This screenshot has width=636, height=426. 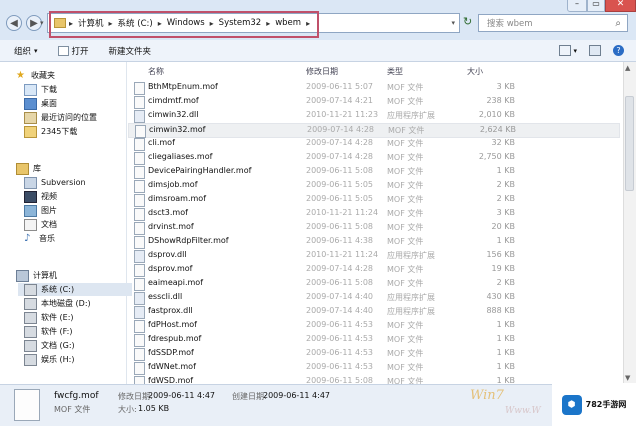 I want to click on view-options-button: ▾, so click(x=568, y=50).